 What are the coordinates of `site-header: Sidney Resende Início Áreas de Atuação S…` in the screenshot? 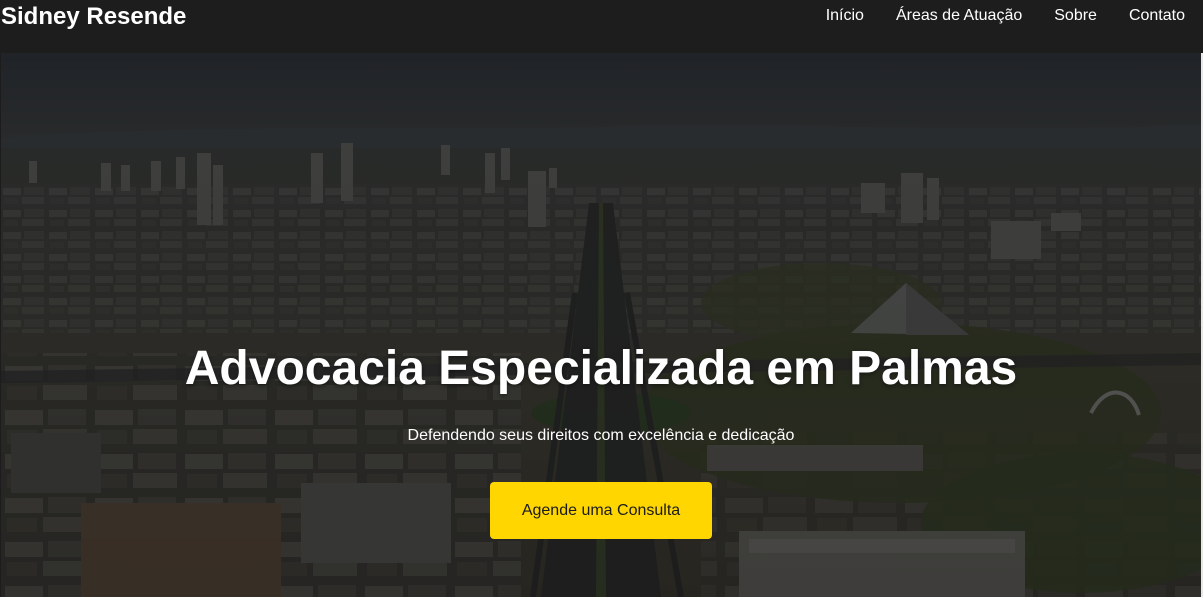 It's located at (601, 26).